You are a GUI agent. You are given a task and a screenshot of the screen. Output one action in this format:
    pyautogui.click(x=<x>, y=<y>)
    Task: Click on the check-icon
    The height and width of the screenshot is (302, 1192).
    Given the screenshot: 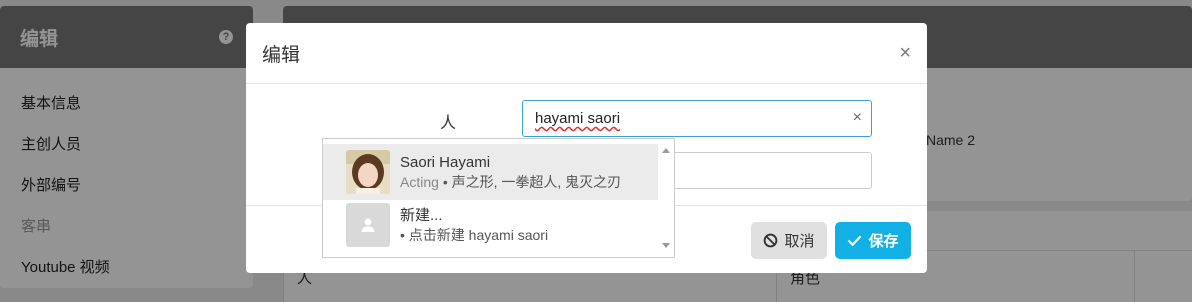 What is the action you would take?
    pyautogui.click(x=854, y=240)
    